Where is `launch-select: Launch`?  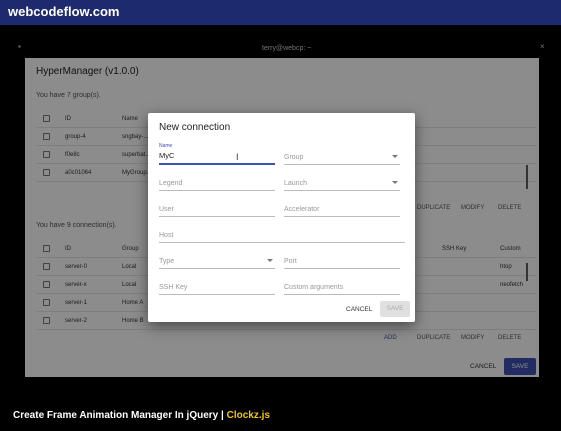 launch-select: Launch is located at coordinates (342, 182).